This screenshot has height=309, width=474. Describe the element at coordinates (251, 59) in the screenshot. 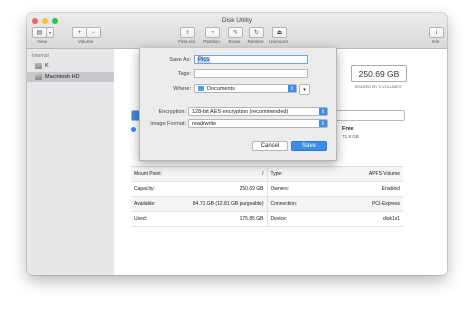

I see `save-as-field: Pics` at that location.